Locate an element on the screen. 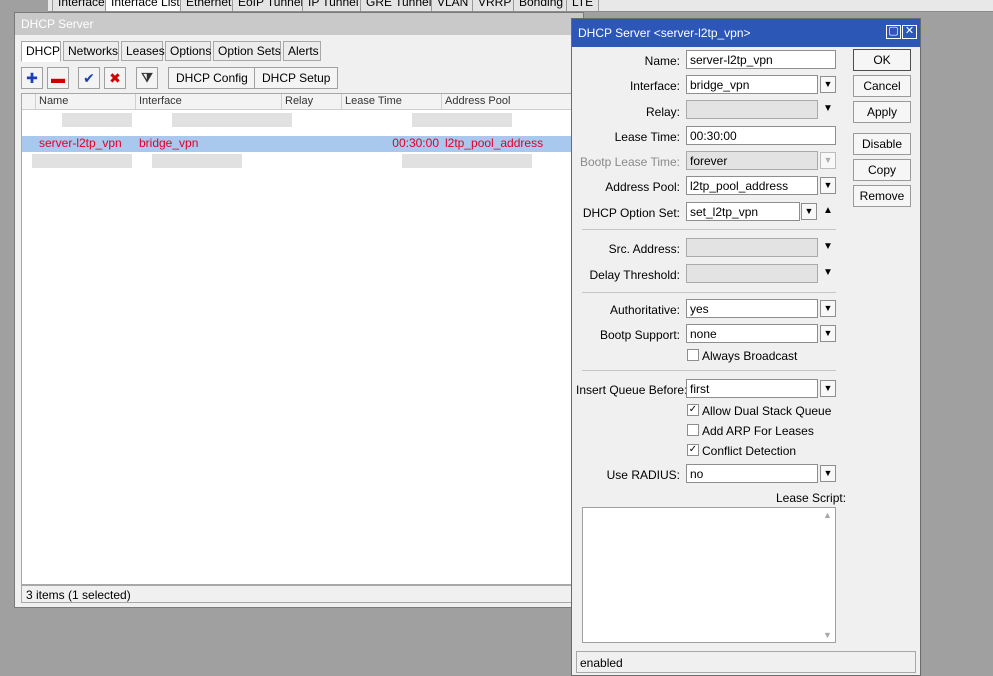 The image size is (993, 676). dialog-title: DHCP Server <server-l2tp_vpn> is located at coordinates (746, 33).